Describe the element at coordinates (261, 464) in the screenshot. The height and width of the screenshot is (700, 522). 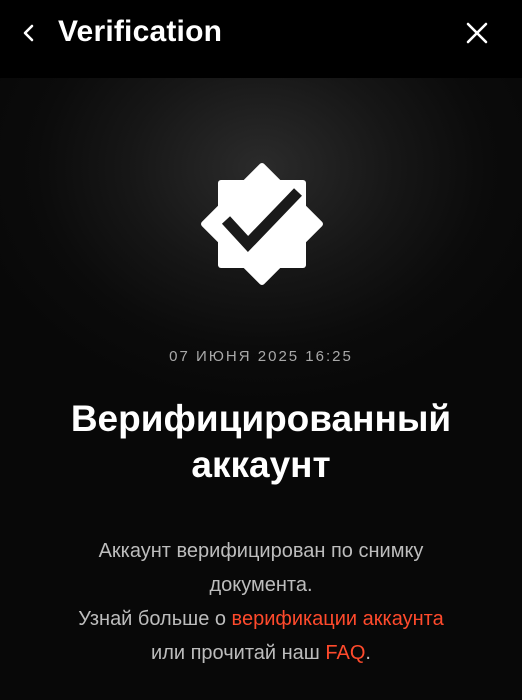
I see `status-heading-line2: аккаунт` at that location.